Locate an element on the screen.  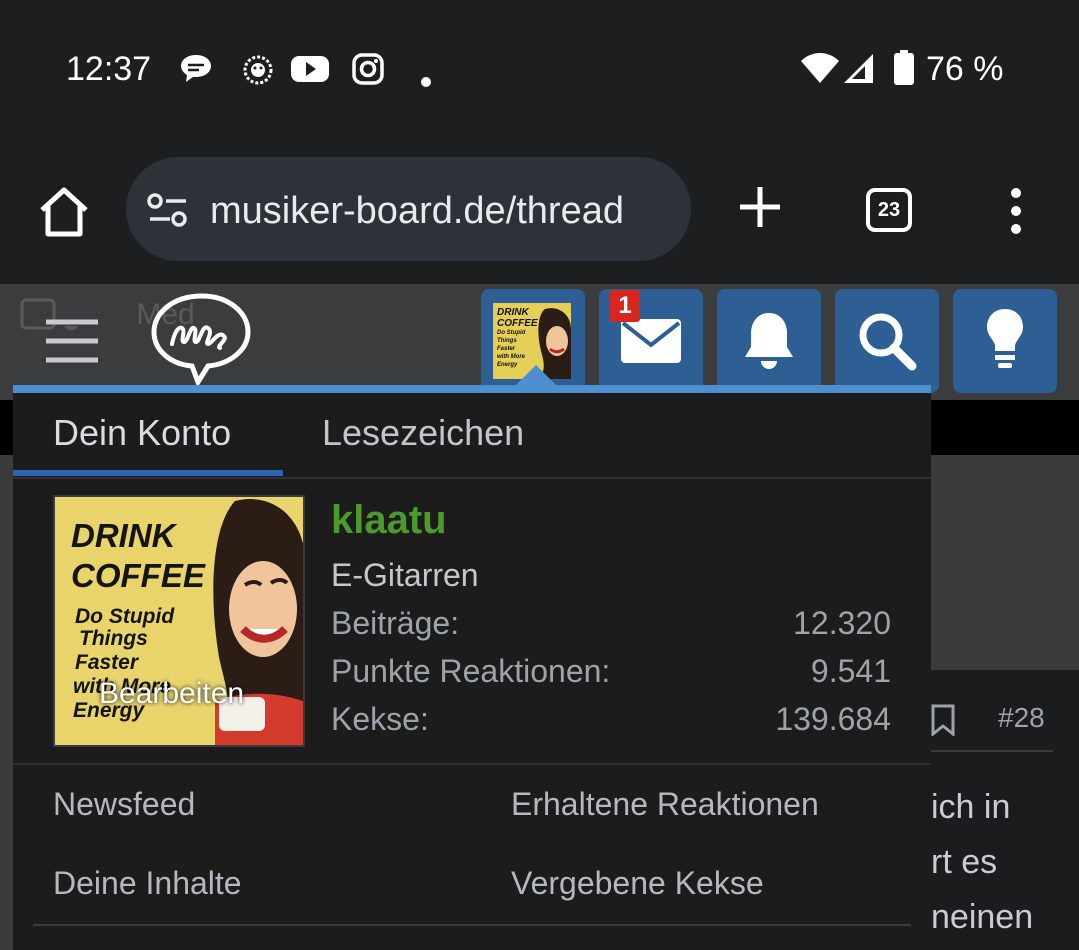
thumb-line: Things is located at coordinates (507, 341).